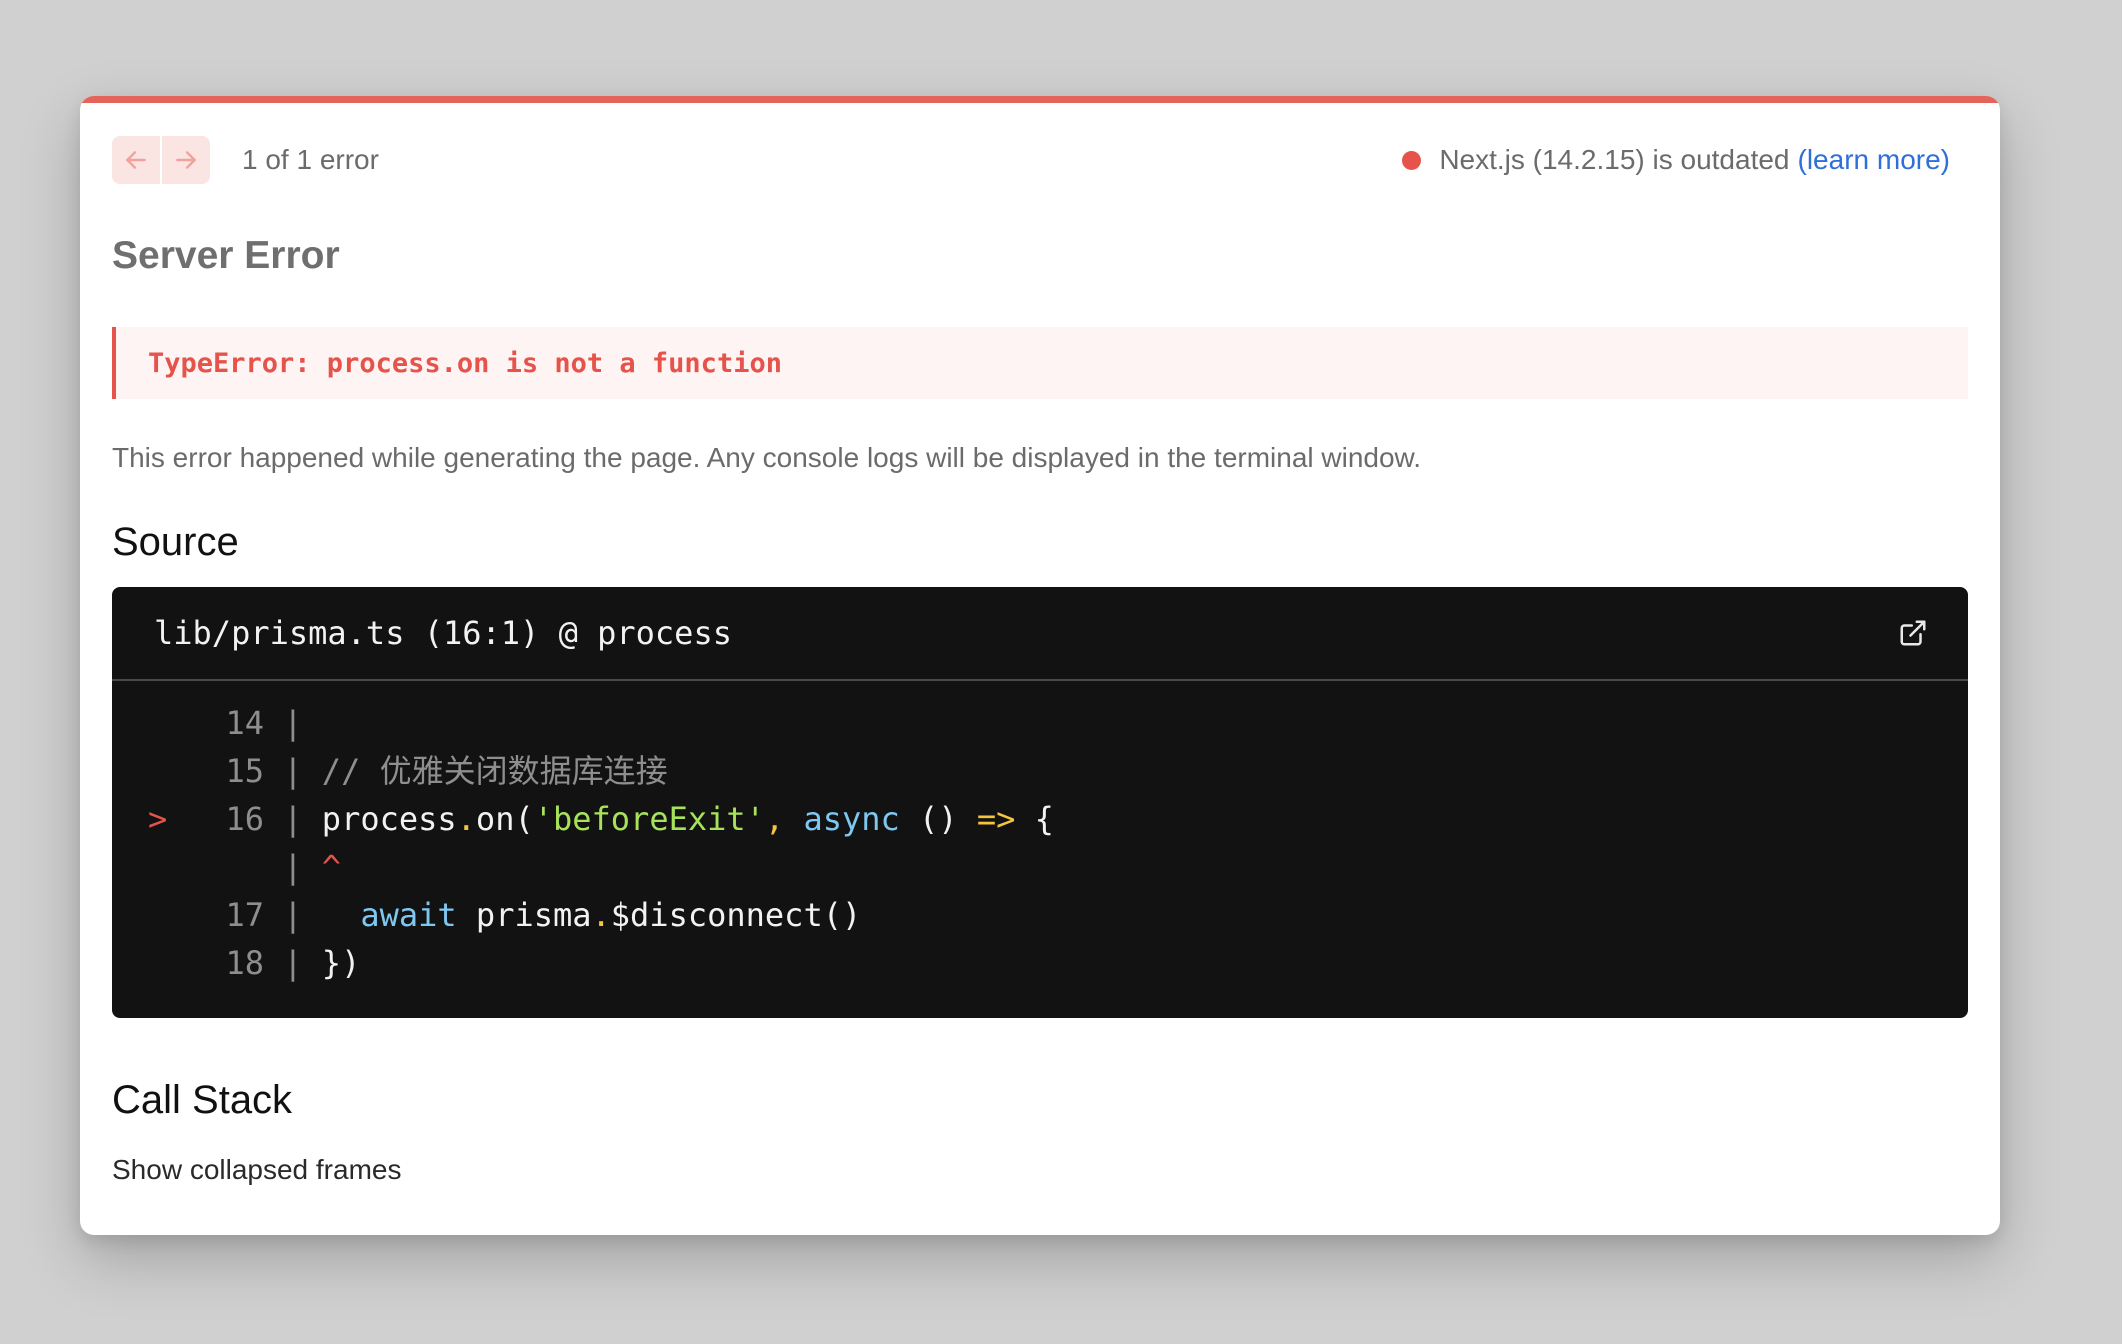  I want to click on code-token: await, so click(408, 915).